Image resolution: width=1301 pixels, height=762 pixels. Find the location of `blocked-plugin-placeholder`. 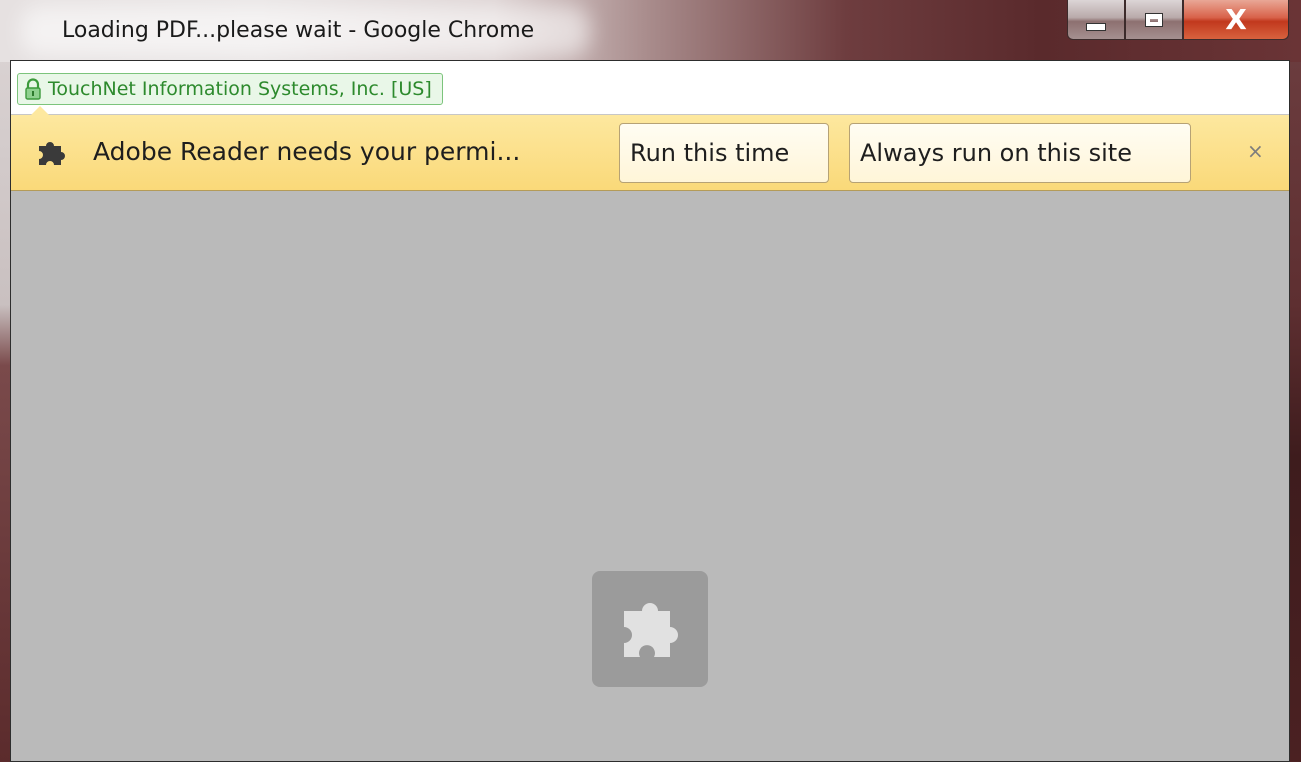

blocked-plugin-placeholder is located at coordinates (650, 629).